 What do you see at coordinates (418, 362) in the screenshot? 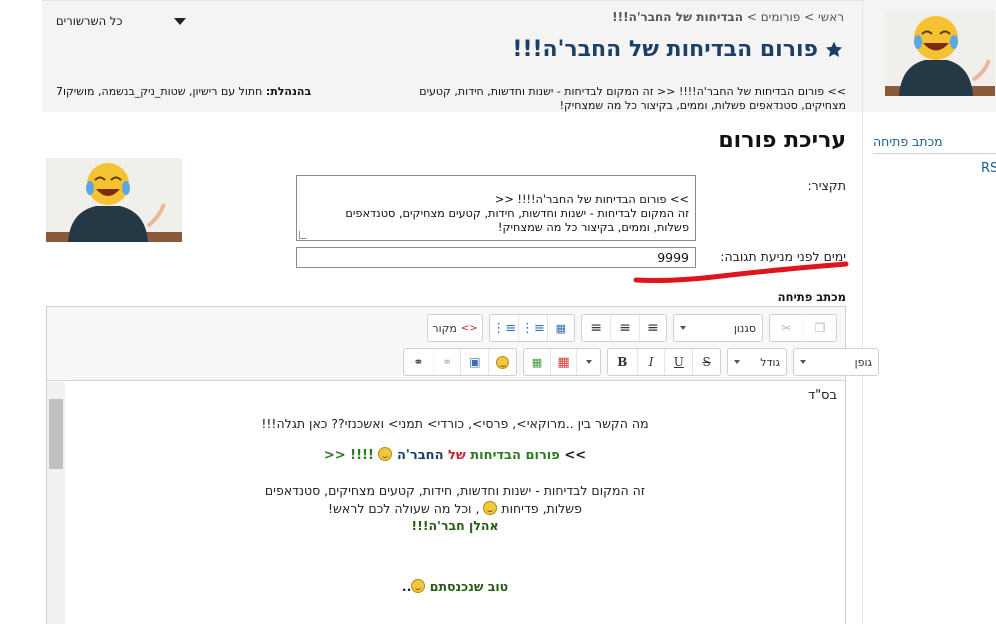
I see `link-icon: ⚭` at bounding box center [418, 362].